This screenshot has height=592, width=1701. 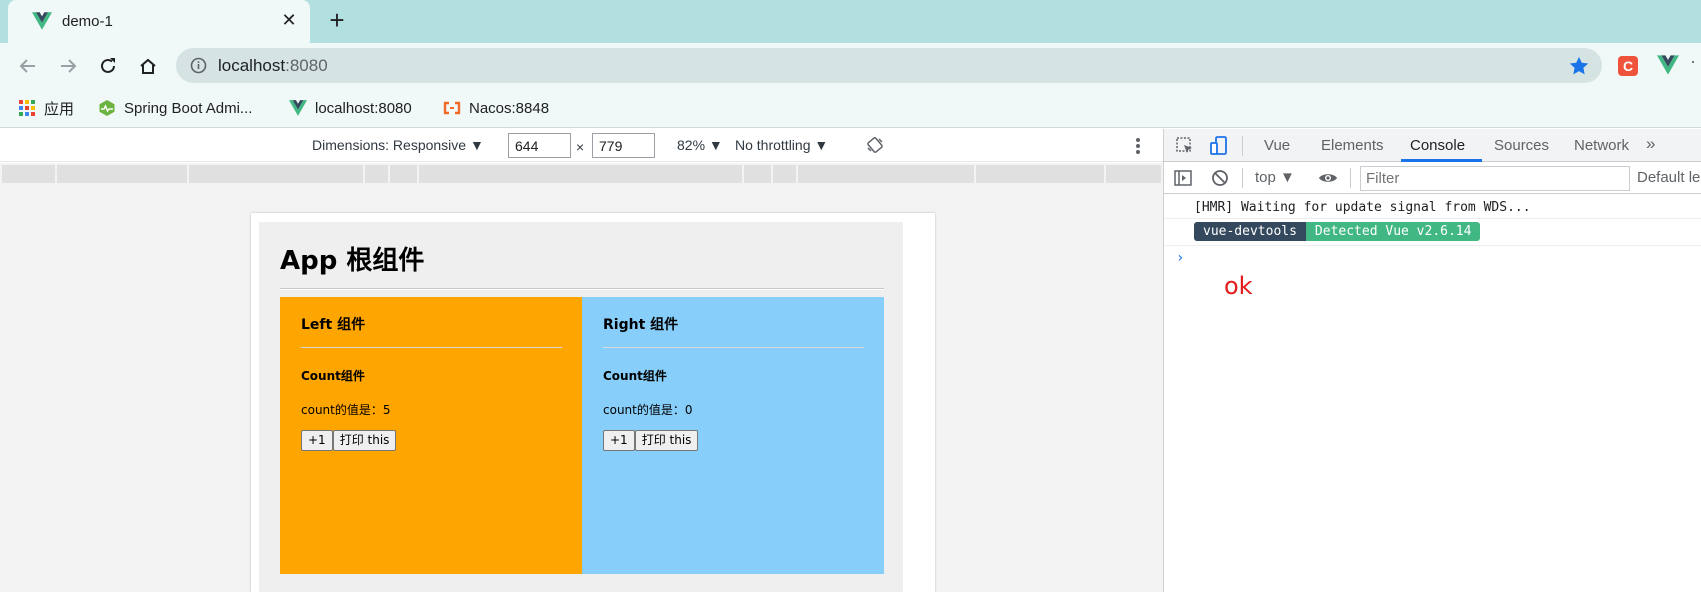 What do you see at coordinates (363, 108) in the screenshot?
I see `bookmark-label: localhost:8080` at bounding box center [363, 108].